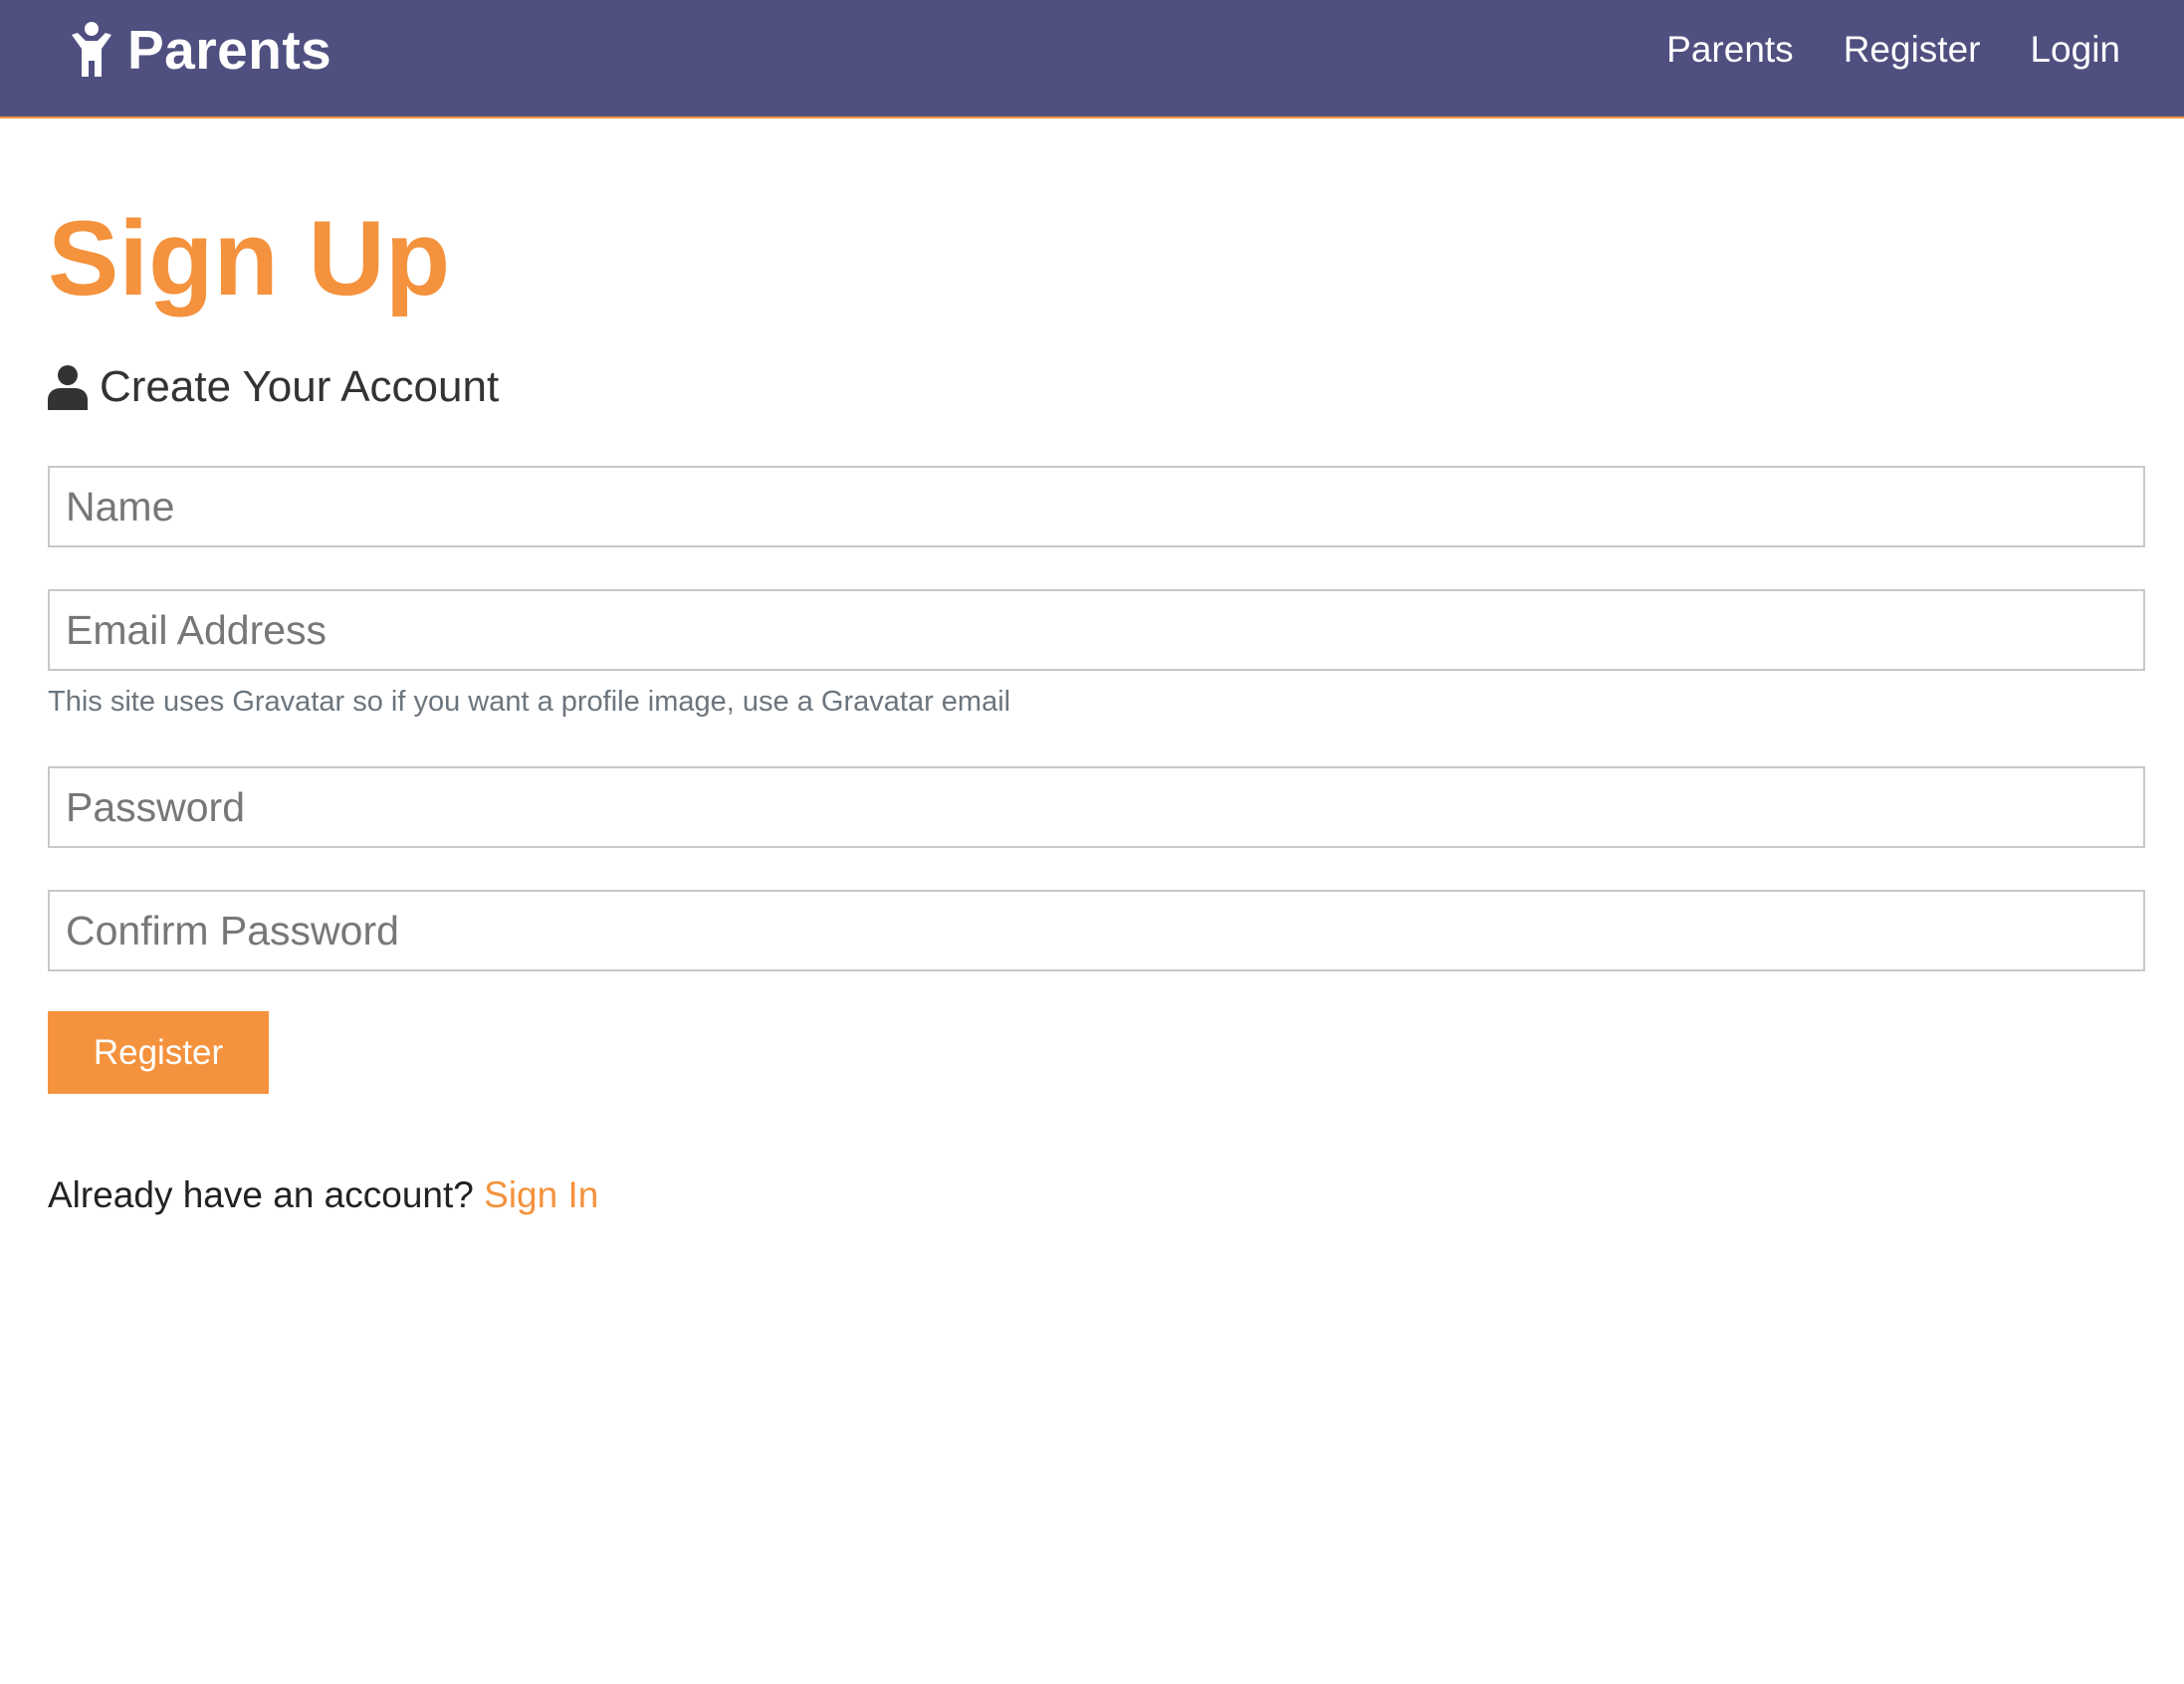 The height and width of the screenshot is (1684, 2184). What do you see at coordinates (1092, 59) in the screenshot?
I see `navbar: Parents Parents Register Login` at bounding box center [1092, 59].